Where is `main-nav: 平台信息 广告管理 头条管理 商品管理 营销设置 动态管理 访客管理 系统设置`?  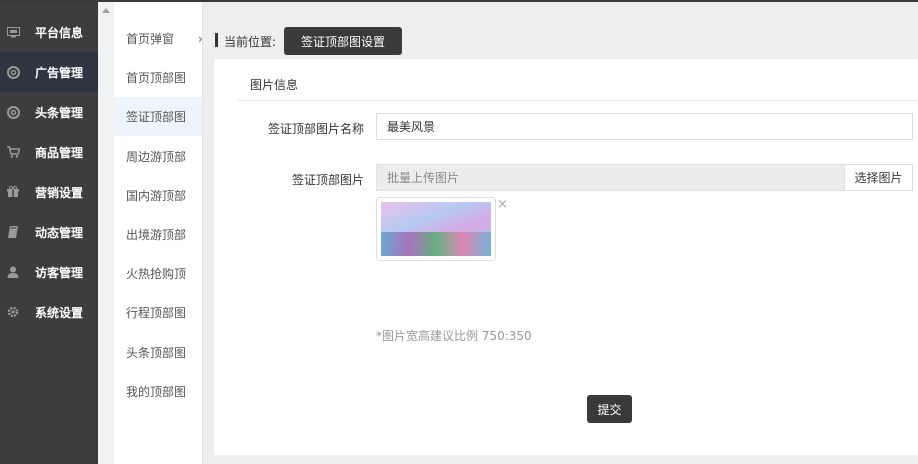 main-nav: 平台信息 广告管理 头条管理 商品管理 营销设置 动态管理 访客管理 系统设置 is located at coordinates (49, 233).